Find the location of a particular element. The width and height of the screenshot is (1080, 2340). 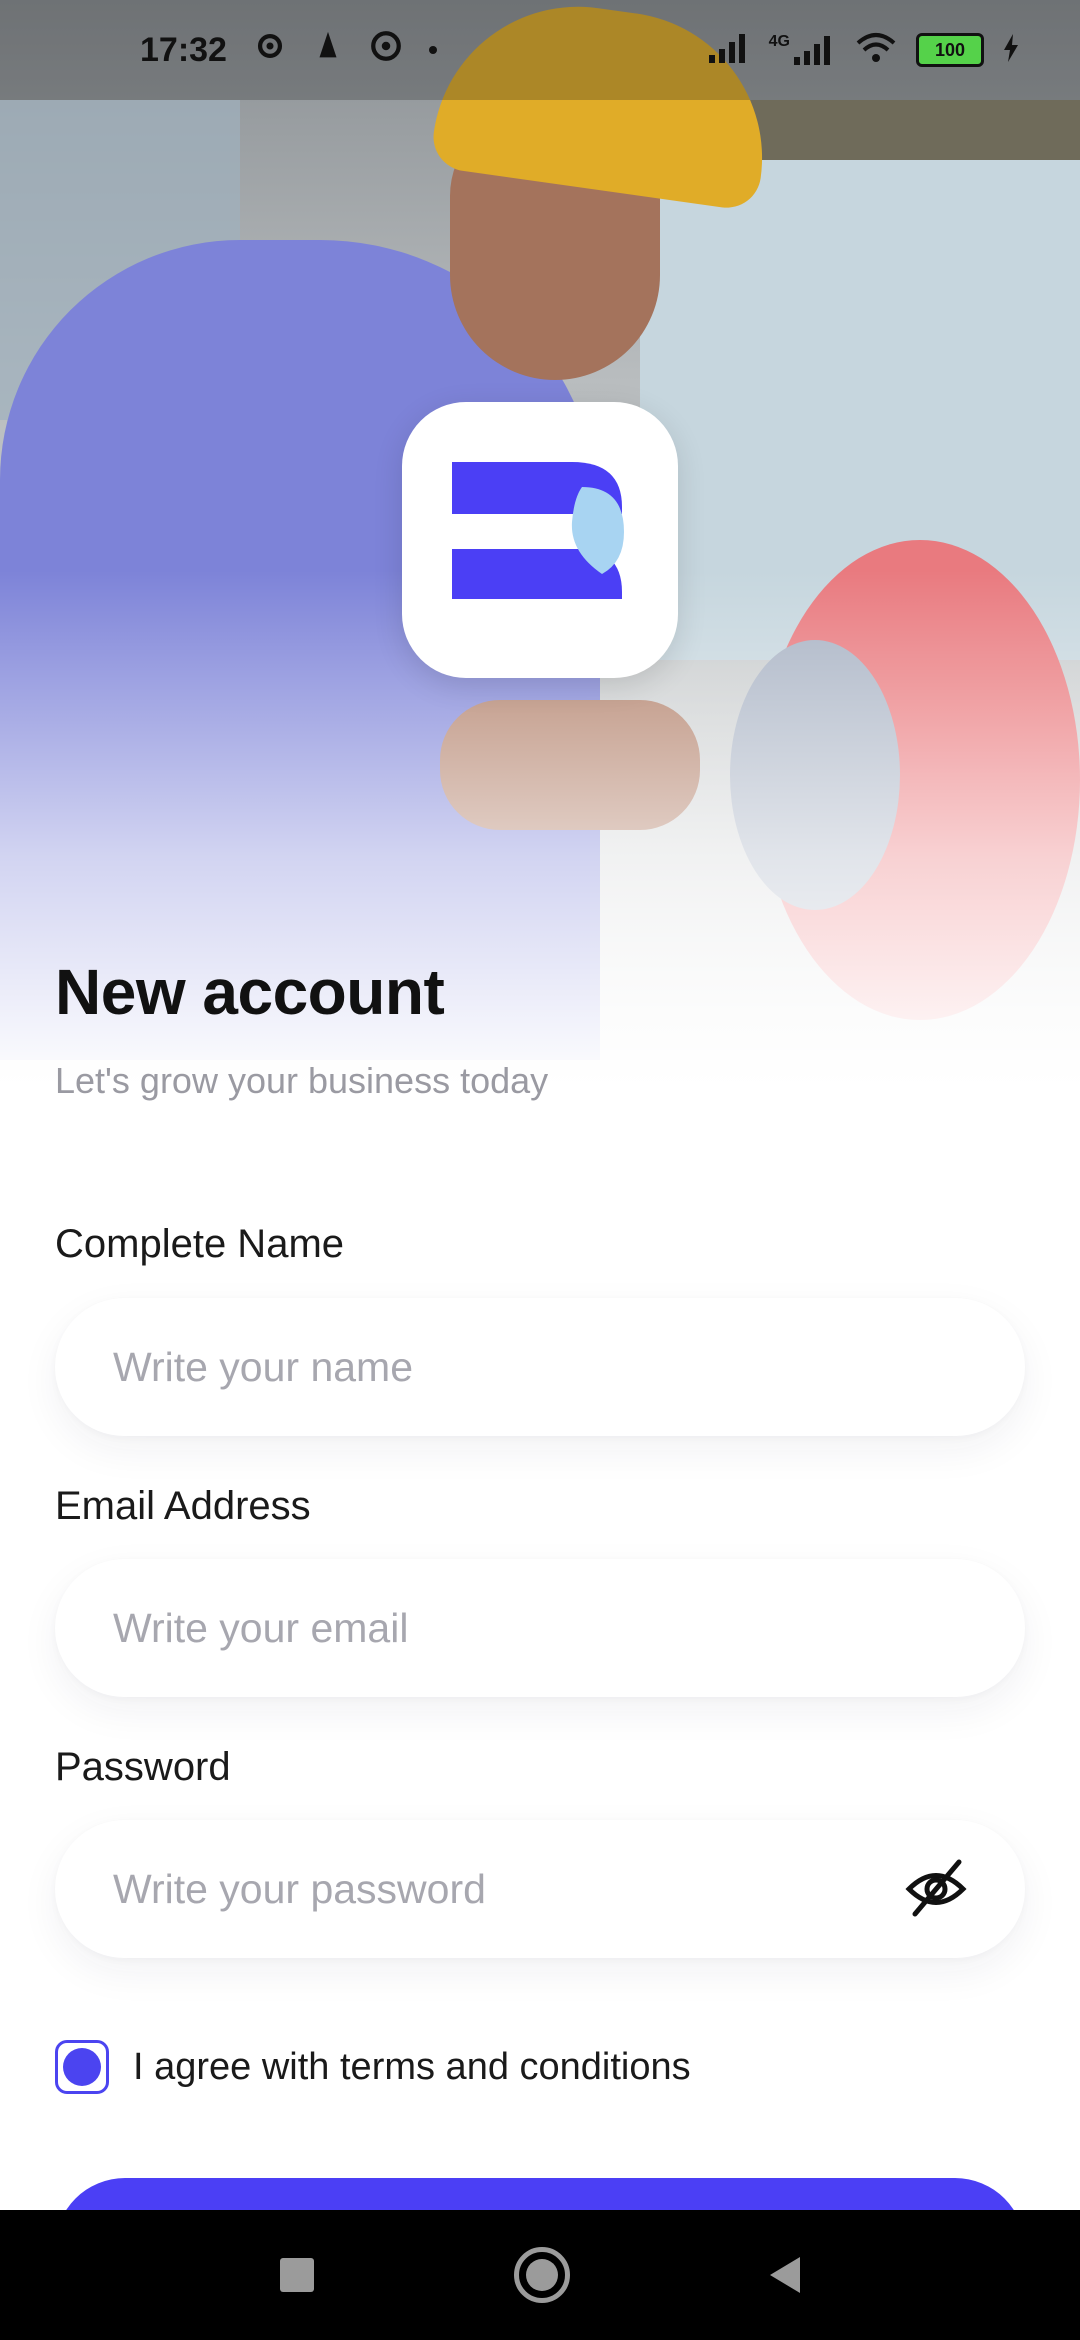

checkbox-indicator is located at coordinates (82, 2067).